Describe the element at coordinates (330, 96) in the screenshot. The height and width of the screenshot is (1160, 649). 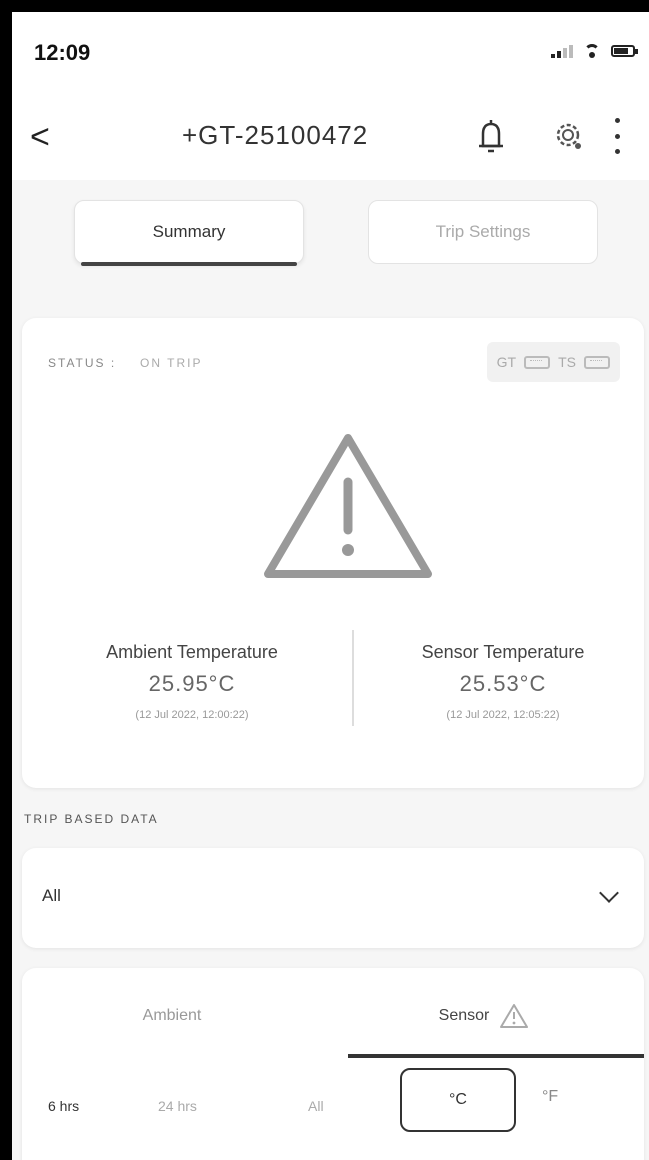
I see `header-area: 12:09 < +GT-25100472` at that location.